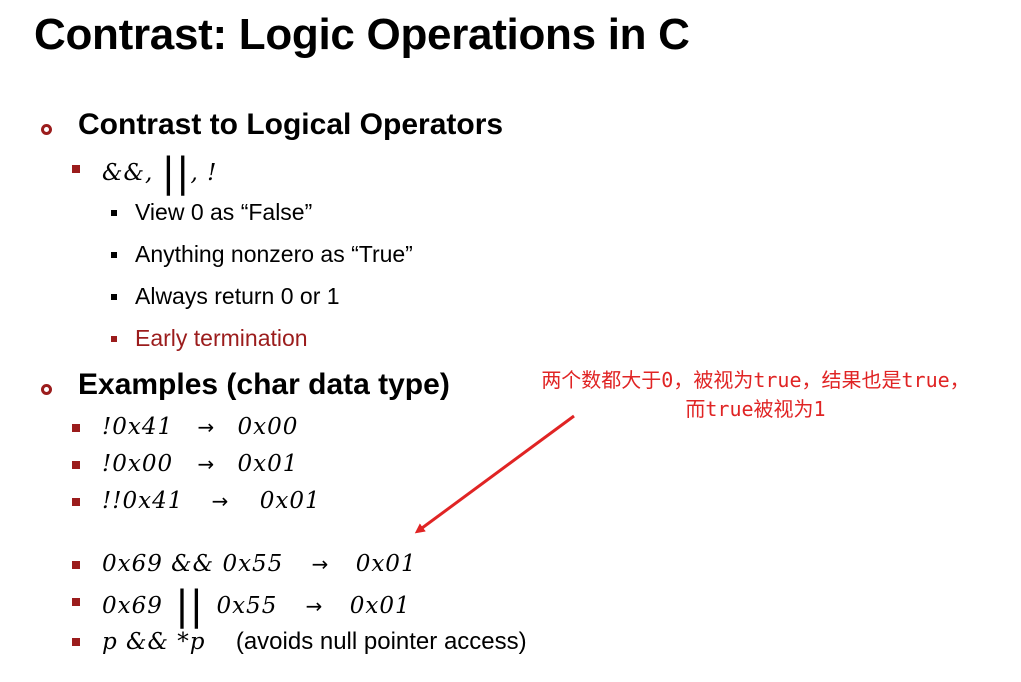  I want to click on annotation-arrow-line, so click(494, 474).